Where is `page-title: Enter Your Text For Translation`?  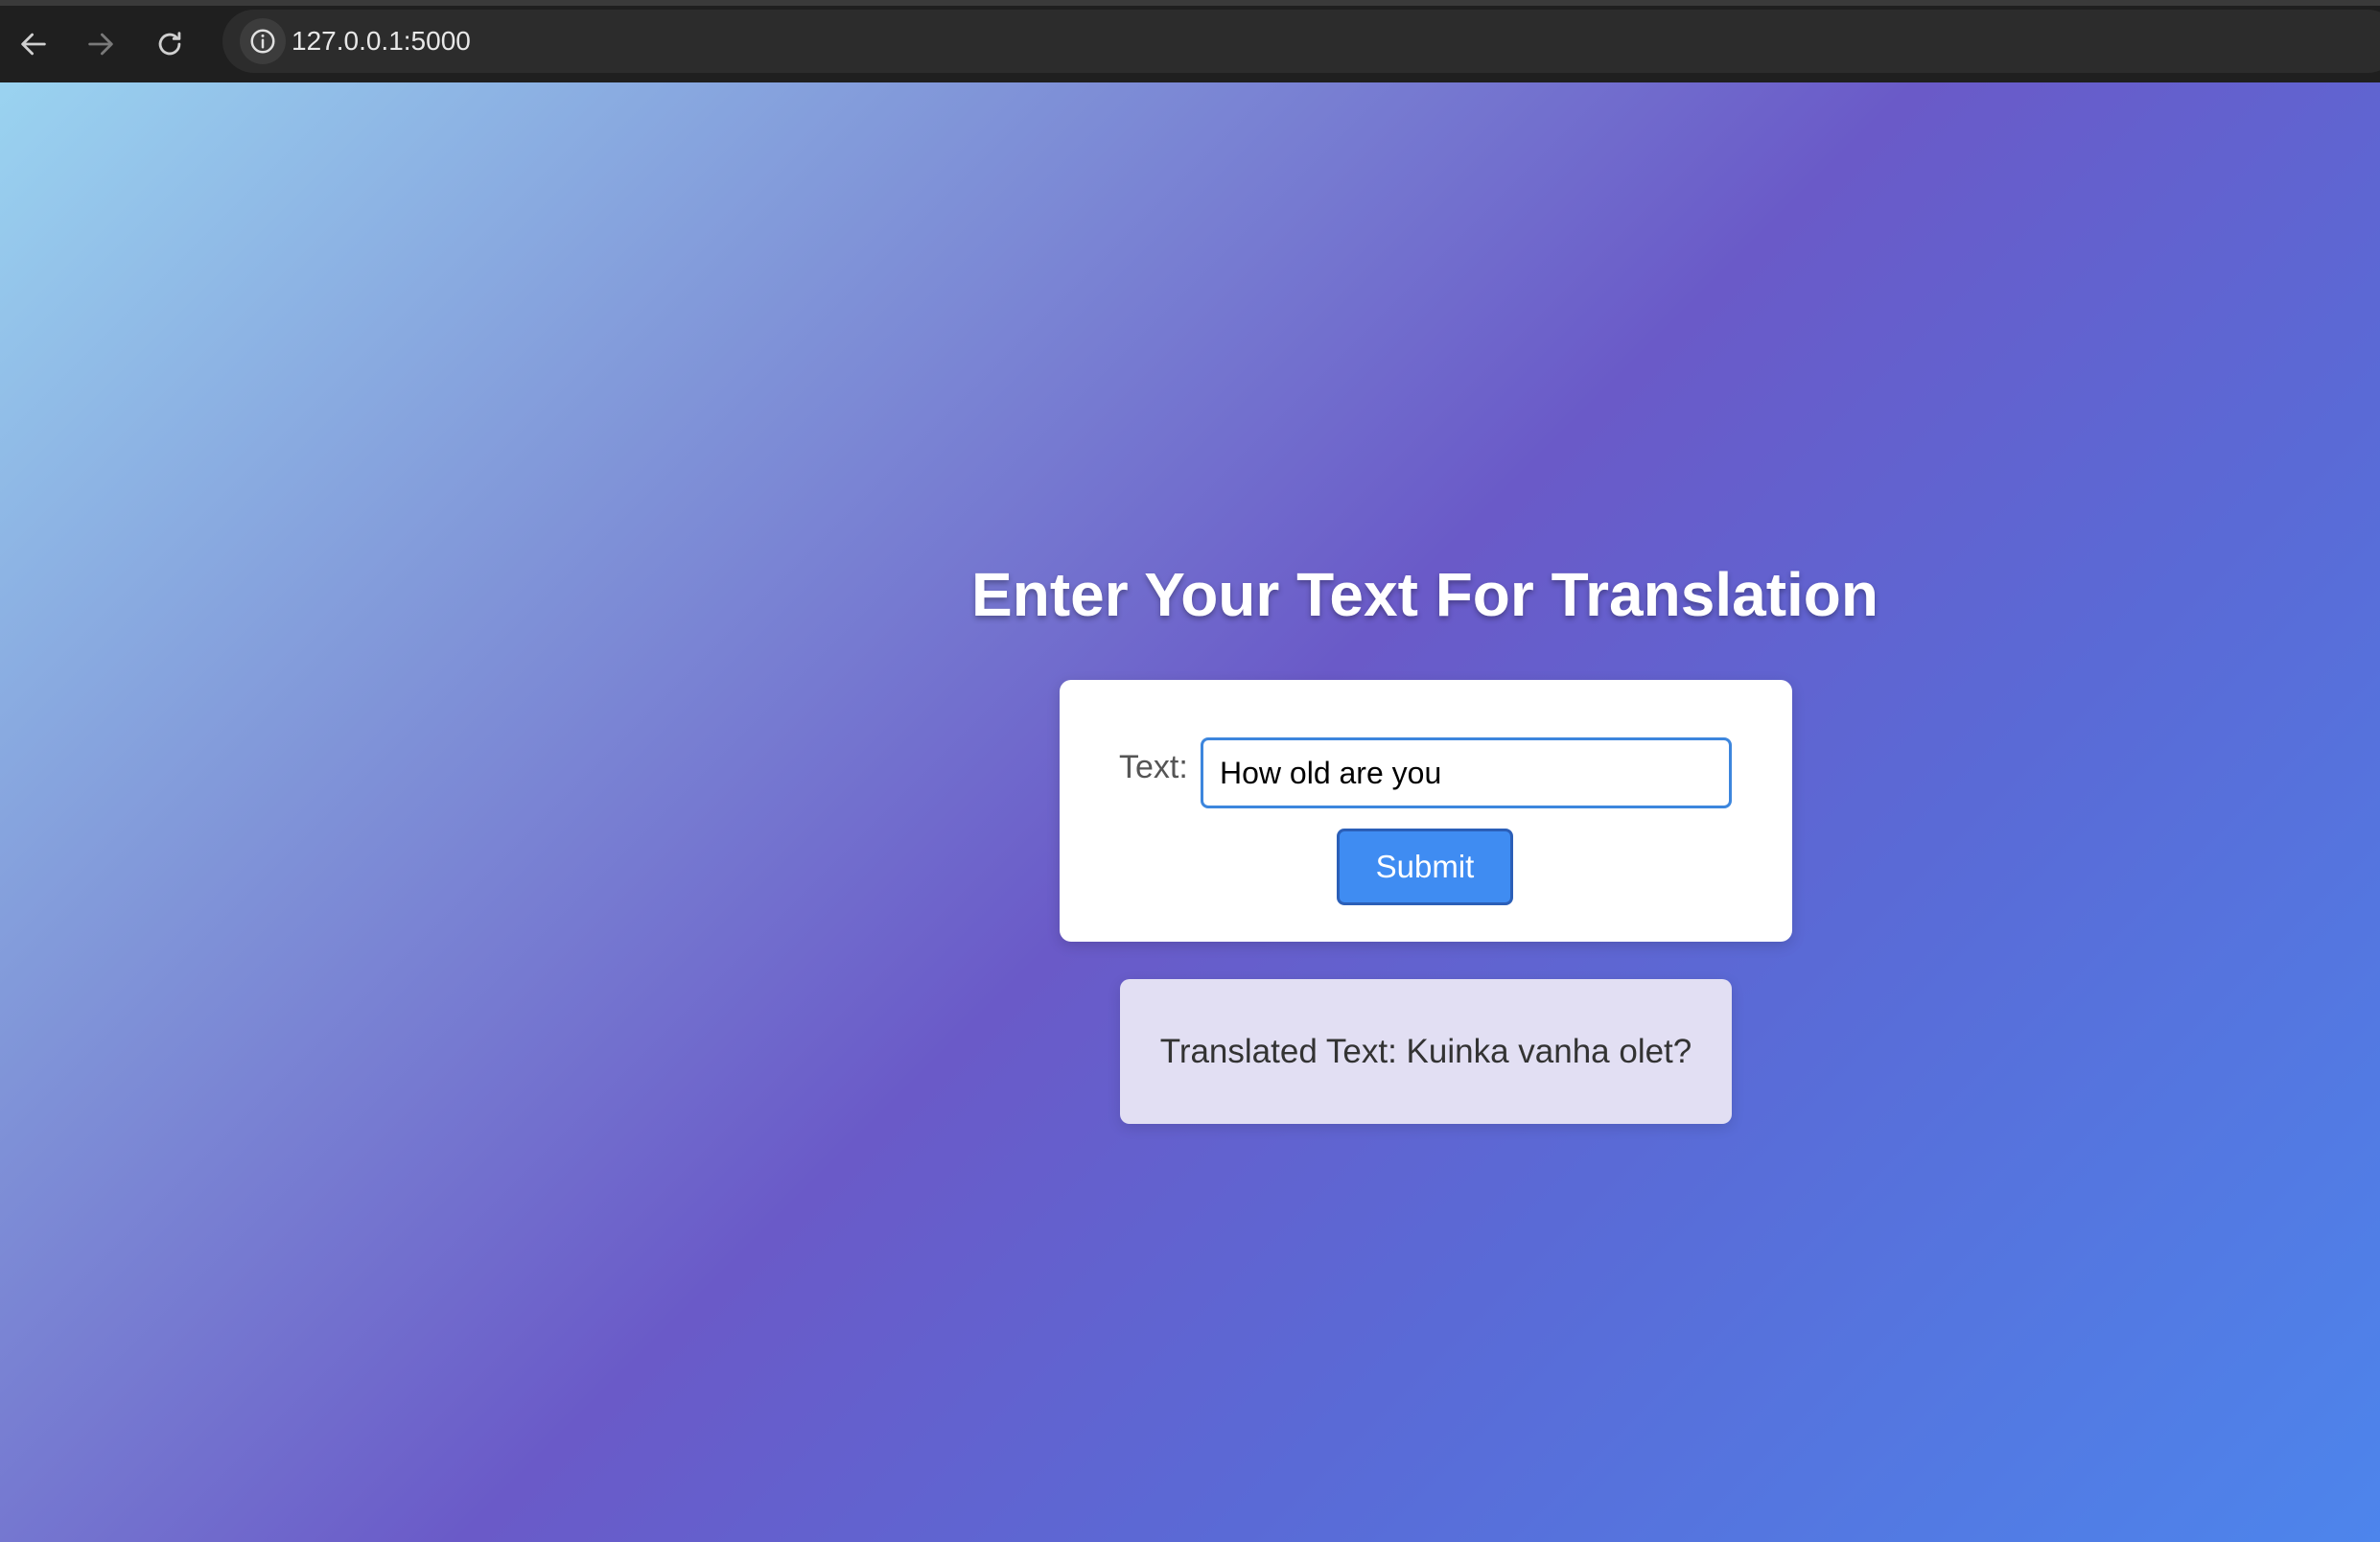 page-title: Enter Your Text For Translation is located at coordinates (1424, 595).